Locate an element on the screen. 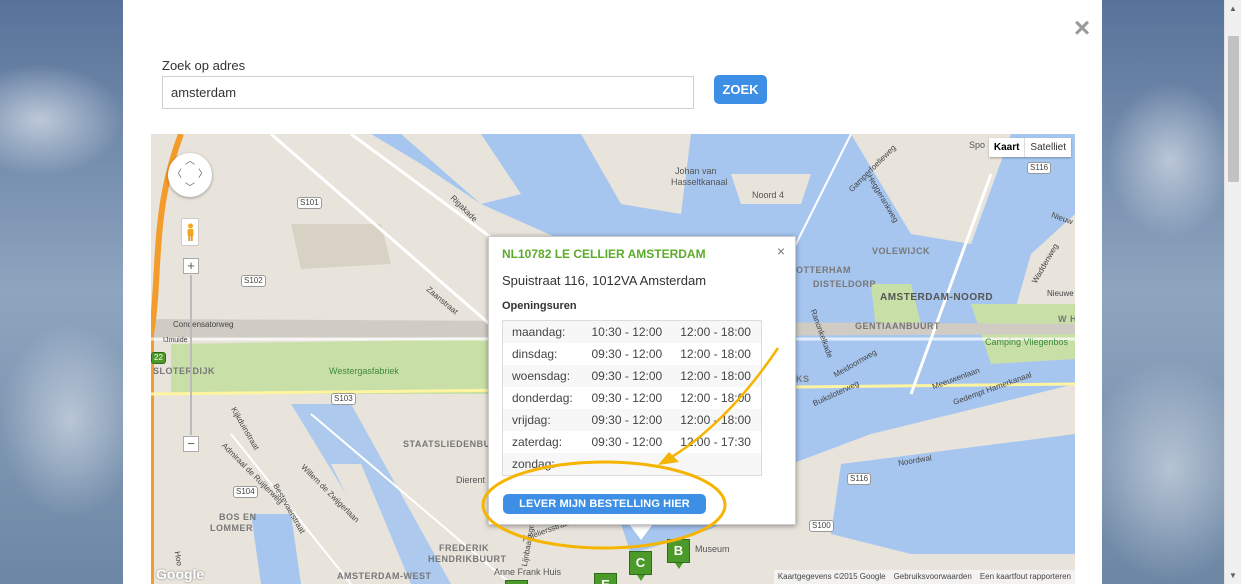 The width and height of the screenshot is (1241, 584). store-marker-d: D is located at coordinates (516, 582).